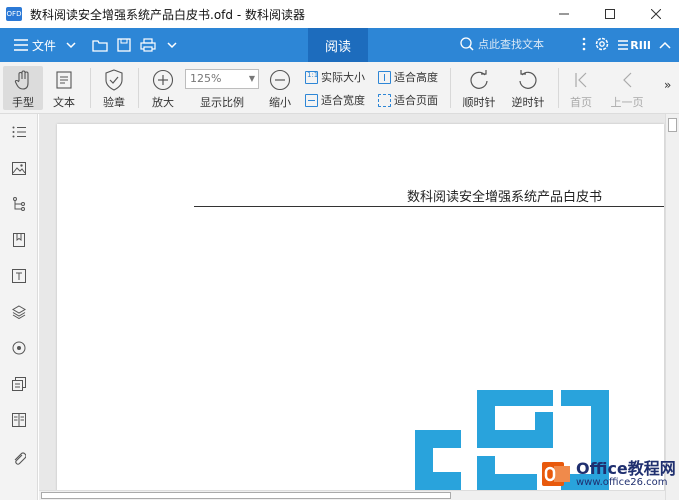 The width and height of the screenshot is (679, 500). I want to click on annotation-panel-button, so click(19, 276).